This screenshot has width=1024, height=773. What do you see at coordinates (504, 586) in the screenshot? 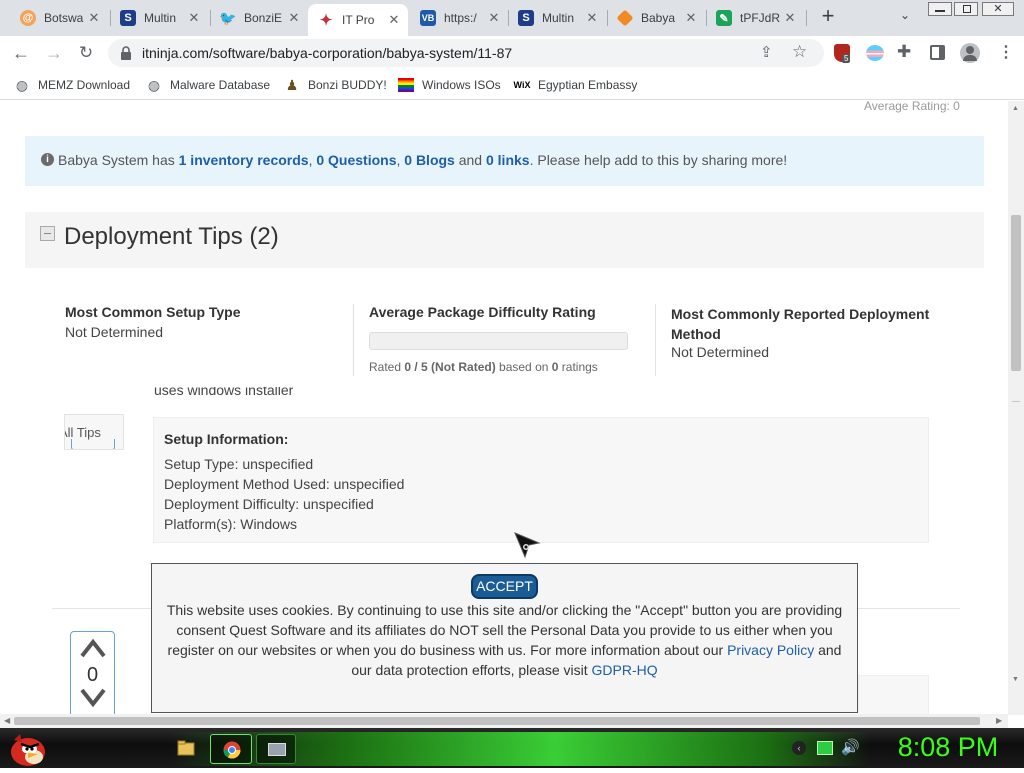
I see `accept-button: ACCEPT` at bounding box center [504, 586].